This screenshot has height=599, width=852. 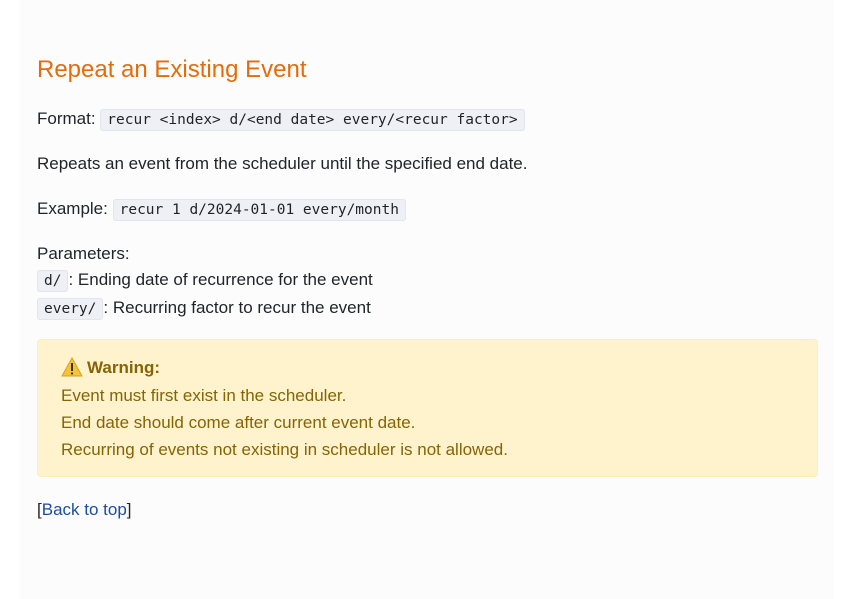 What do you see at coordinates (204, 395) in the screenshot?
I see `warning-line: Event must first exist in the scheduler.` at bounding box center [204, 395].